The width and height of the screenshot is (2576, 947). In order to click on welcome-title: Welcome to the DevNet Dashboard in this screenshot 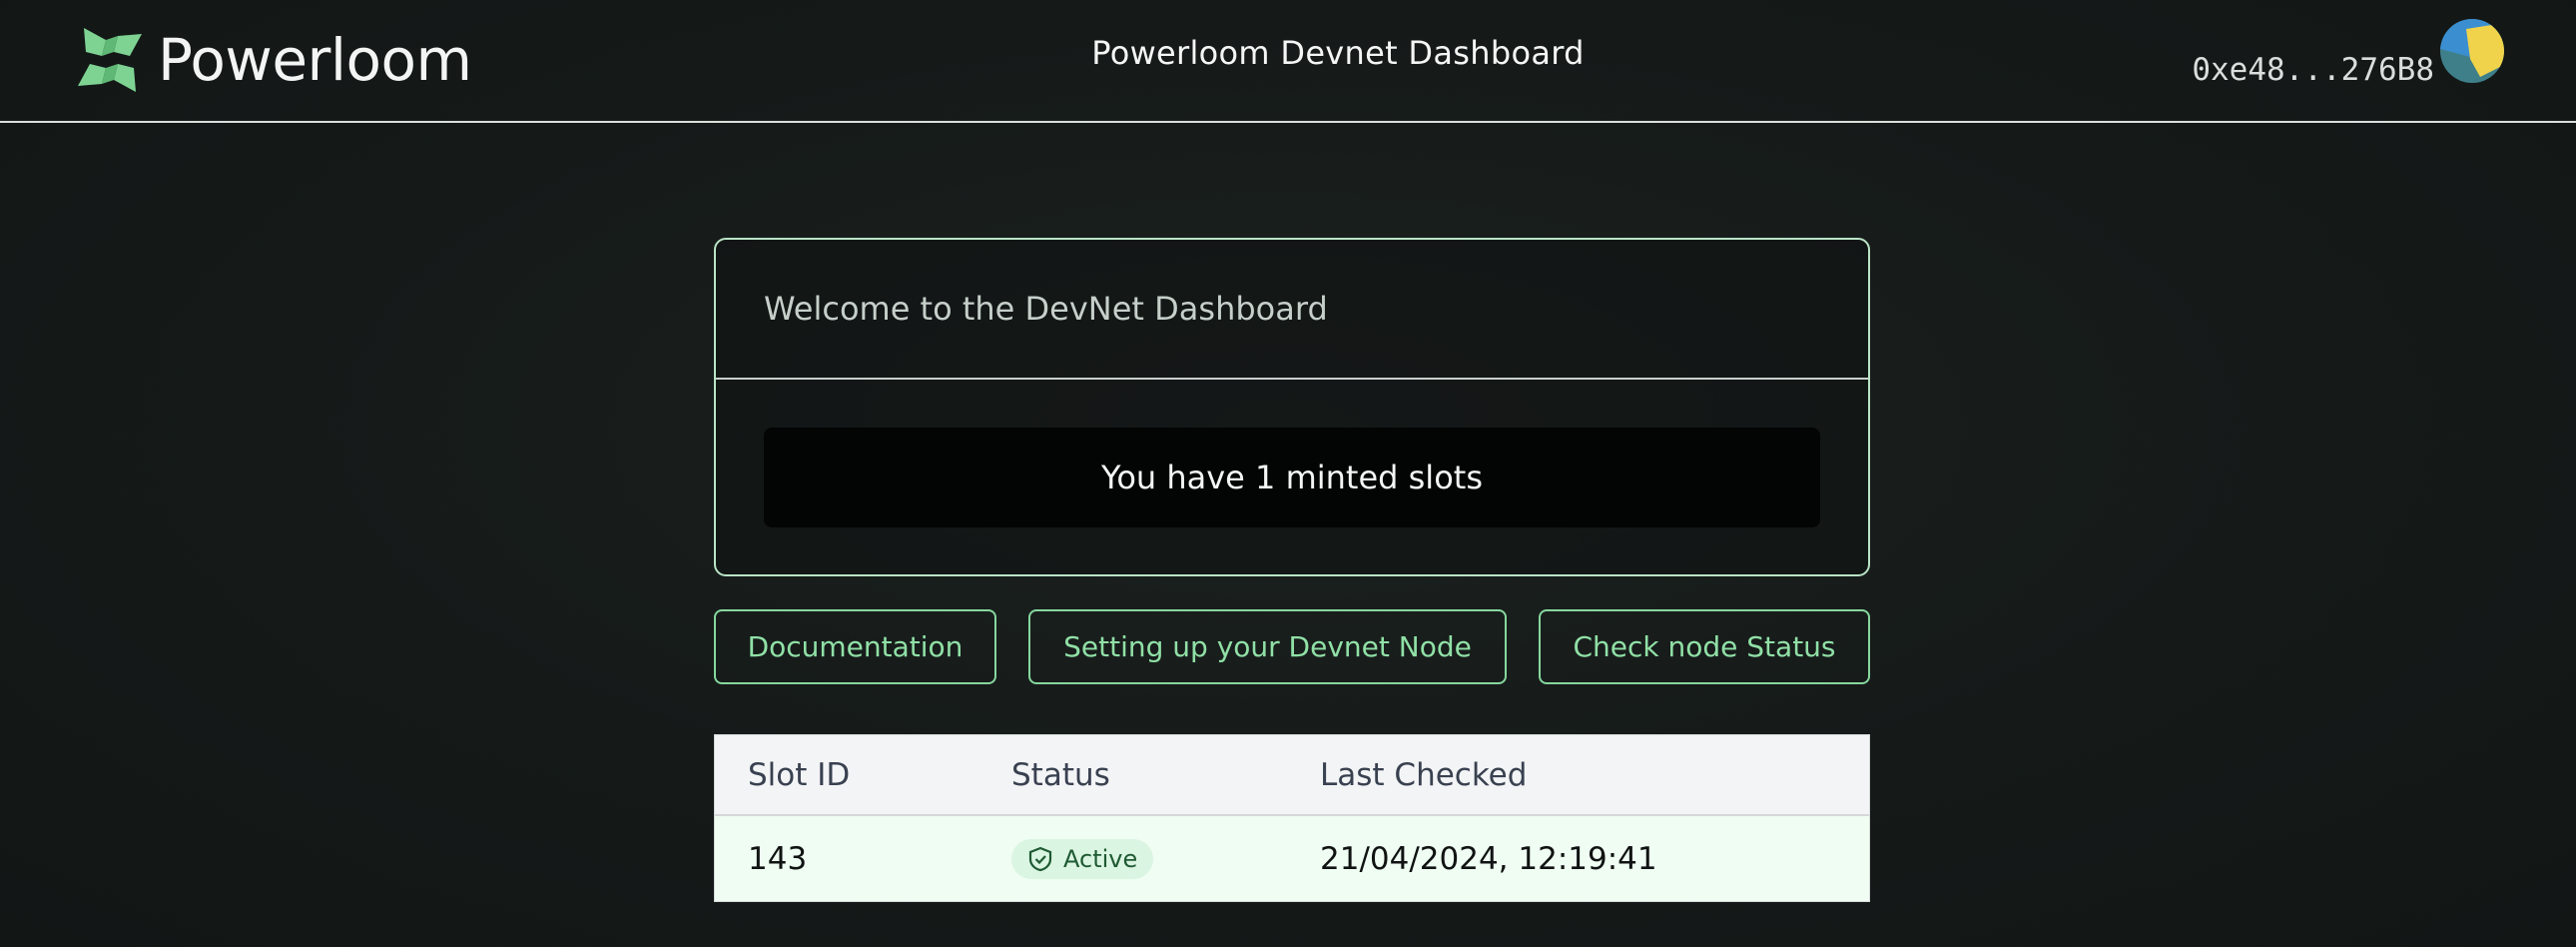, I will do `click(1292, 310)`.